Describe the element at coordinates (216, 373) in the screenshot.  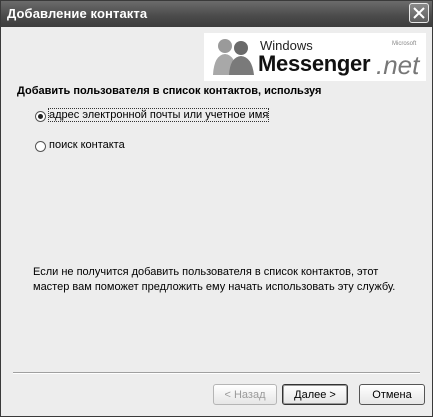
I see `footer-divider` at that location.